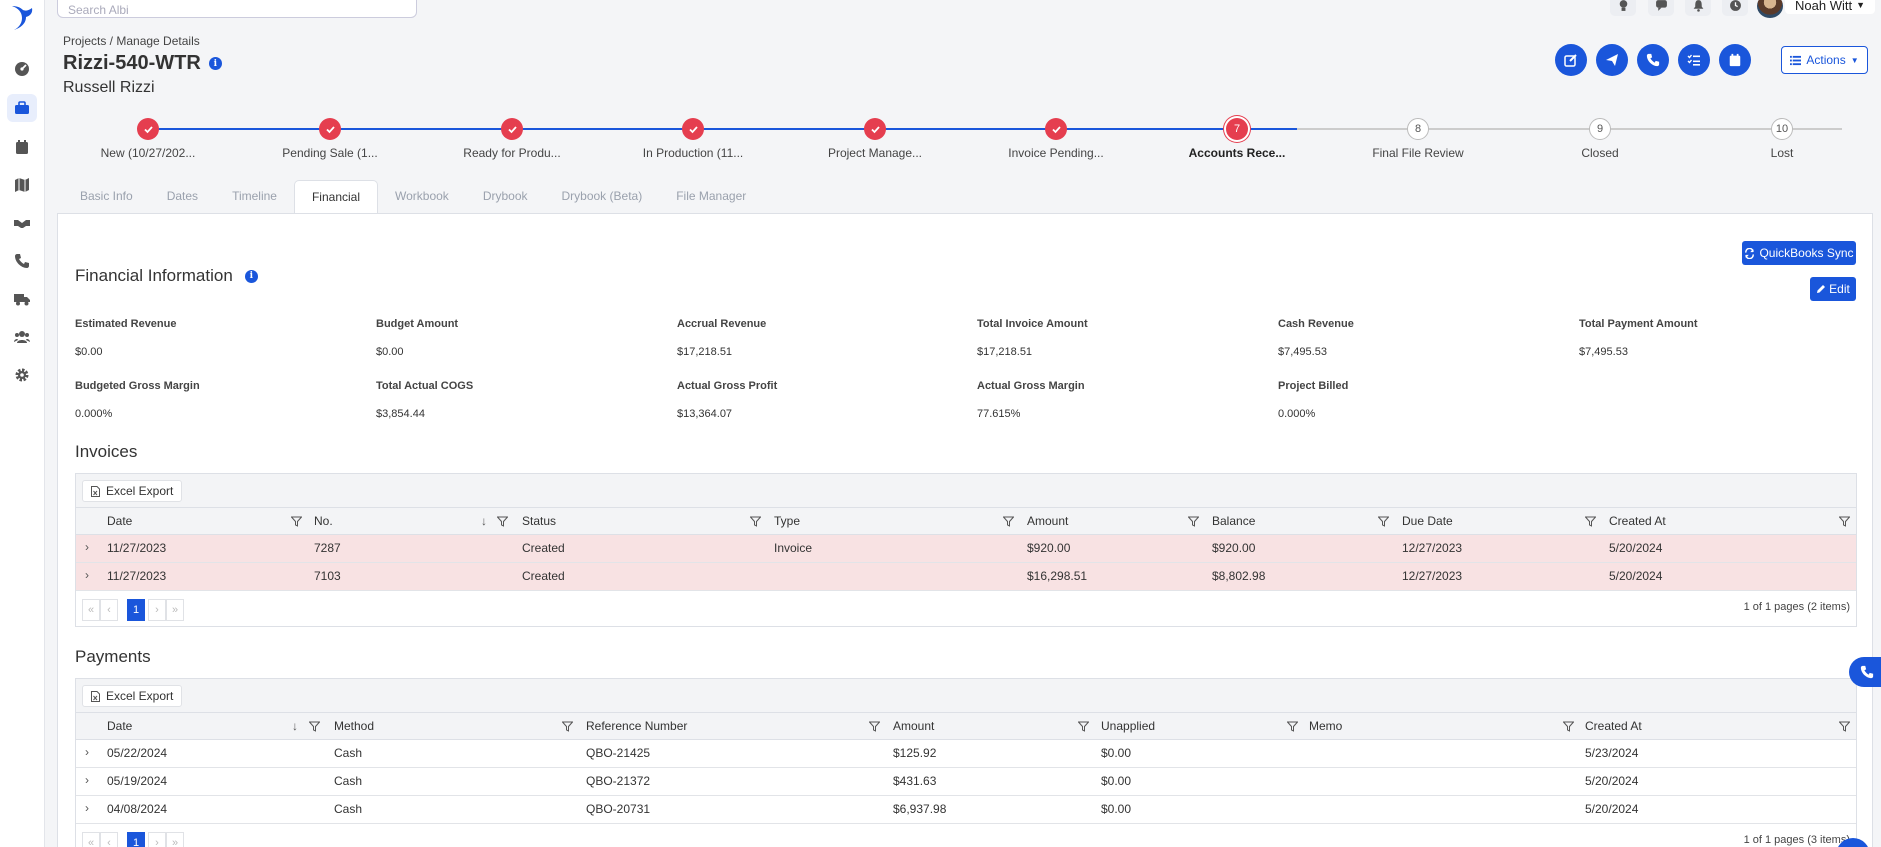 This screenshot has width=1881, height=847. Describe the element at coordinates (711, 196) in the screenshot. I see `tab-file-manager: File Manager` at that location.